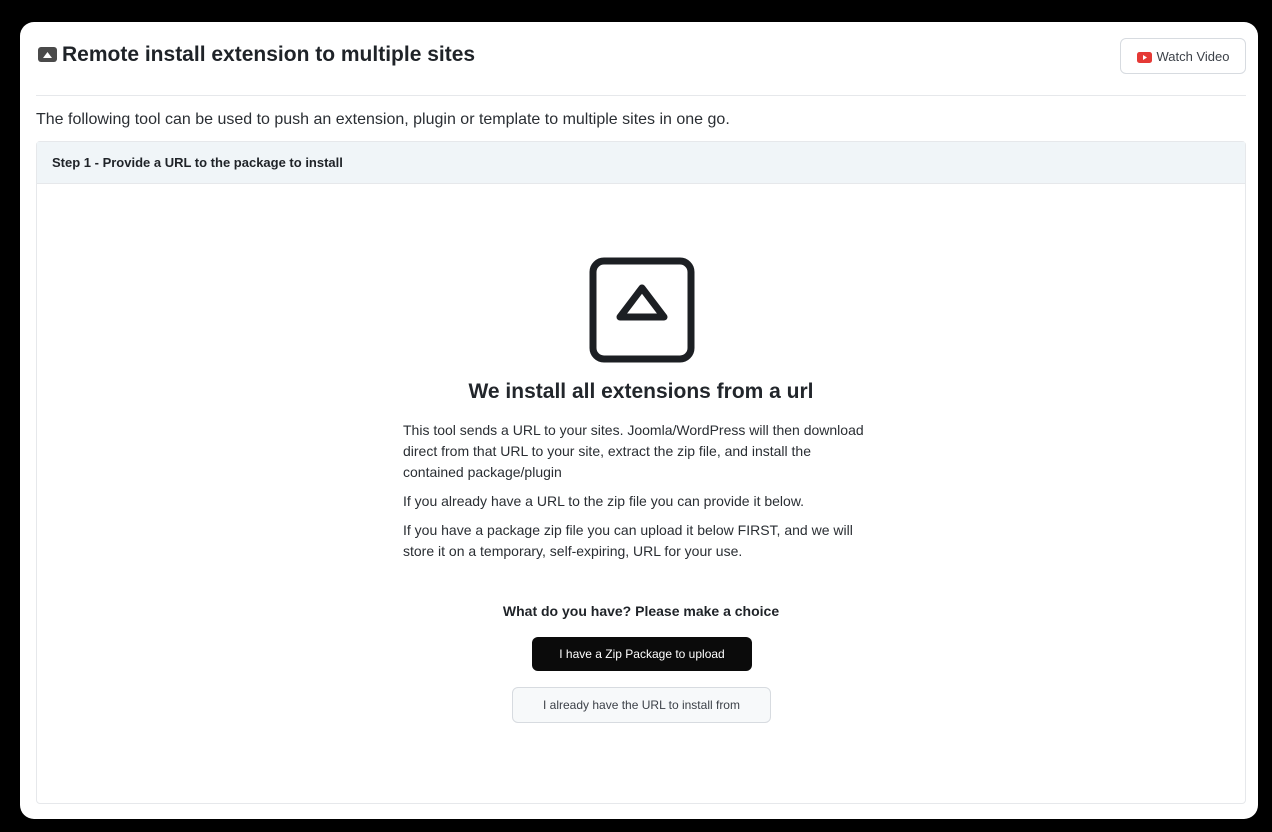  I want to click on have-url-button: I already have the URL to install from, so click(641, 705).